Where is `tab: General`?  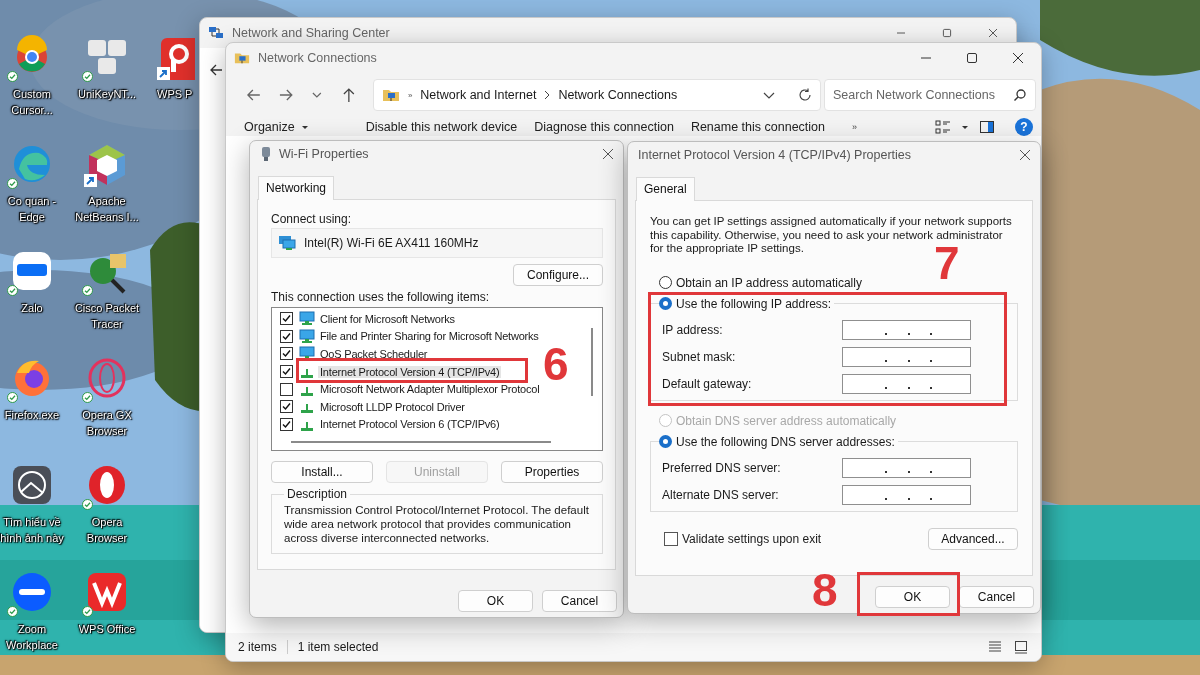
tab: General is located at coordinates (665, 189).